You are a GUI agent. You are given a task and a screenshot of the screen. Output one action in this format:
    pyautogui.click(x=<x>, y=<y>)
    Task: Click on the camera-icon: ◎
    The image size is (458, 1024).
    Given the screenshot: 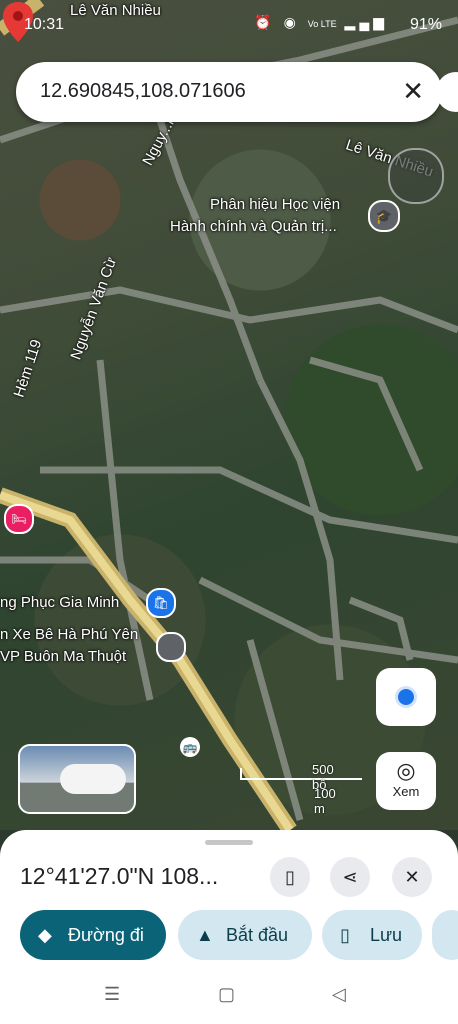 What is the action you would take?
    pyautogui.click(x=406, y=770)
    